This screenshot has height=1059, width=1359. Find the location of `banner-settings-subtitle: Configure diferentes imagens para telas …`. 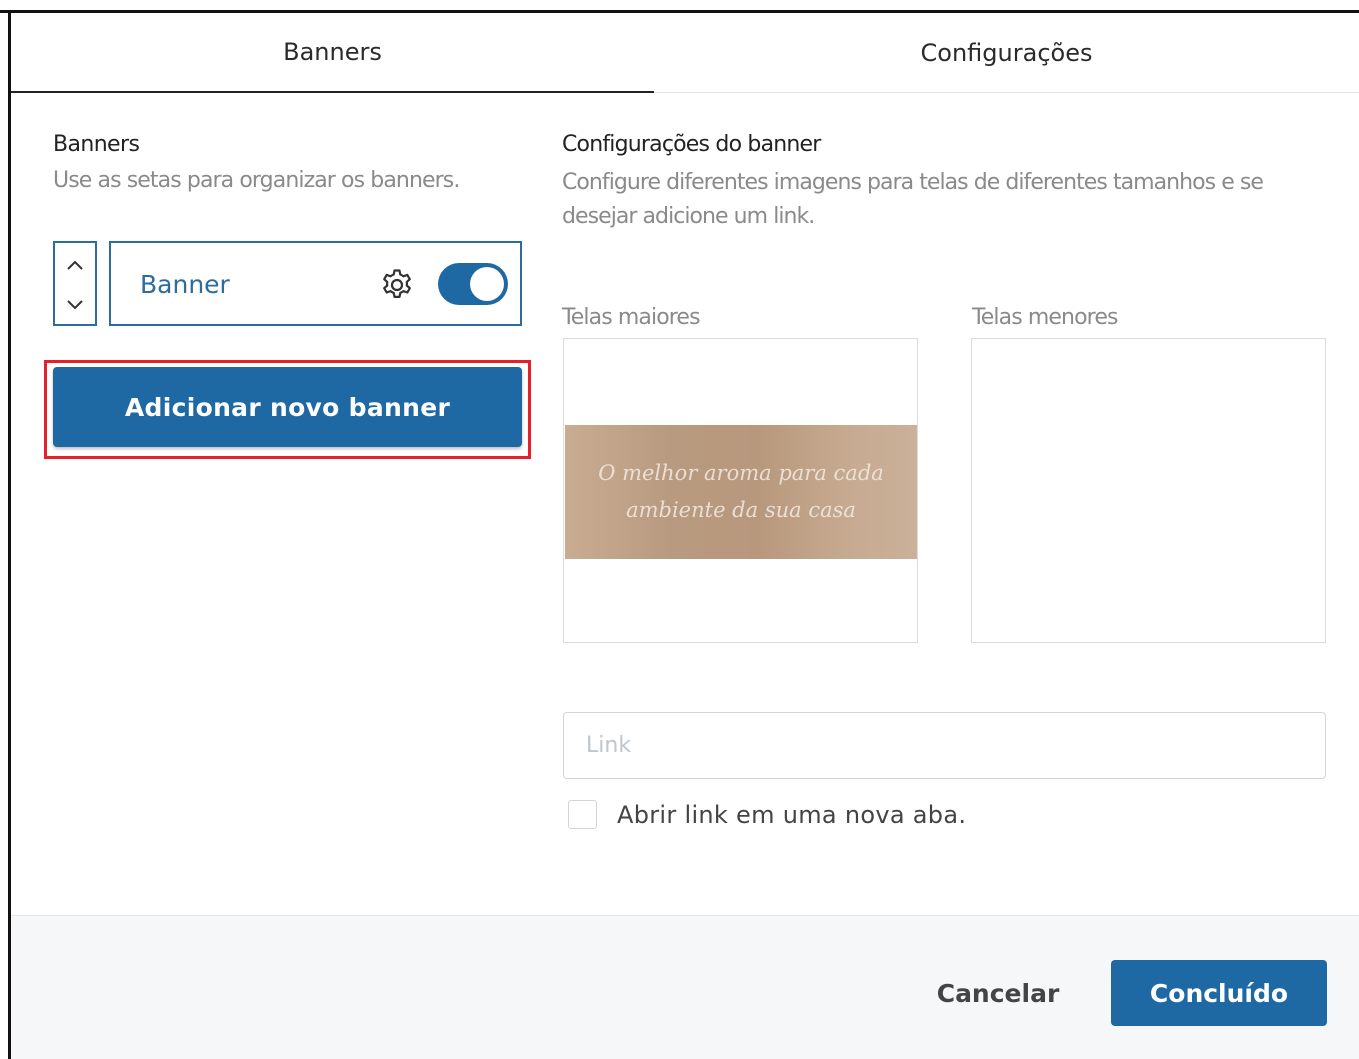

banner-settings-subtitle: Configure diferentes imagens para telas … is located at coordinates (913, 199).